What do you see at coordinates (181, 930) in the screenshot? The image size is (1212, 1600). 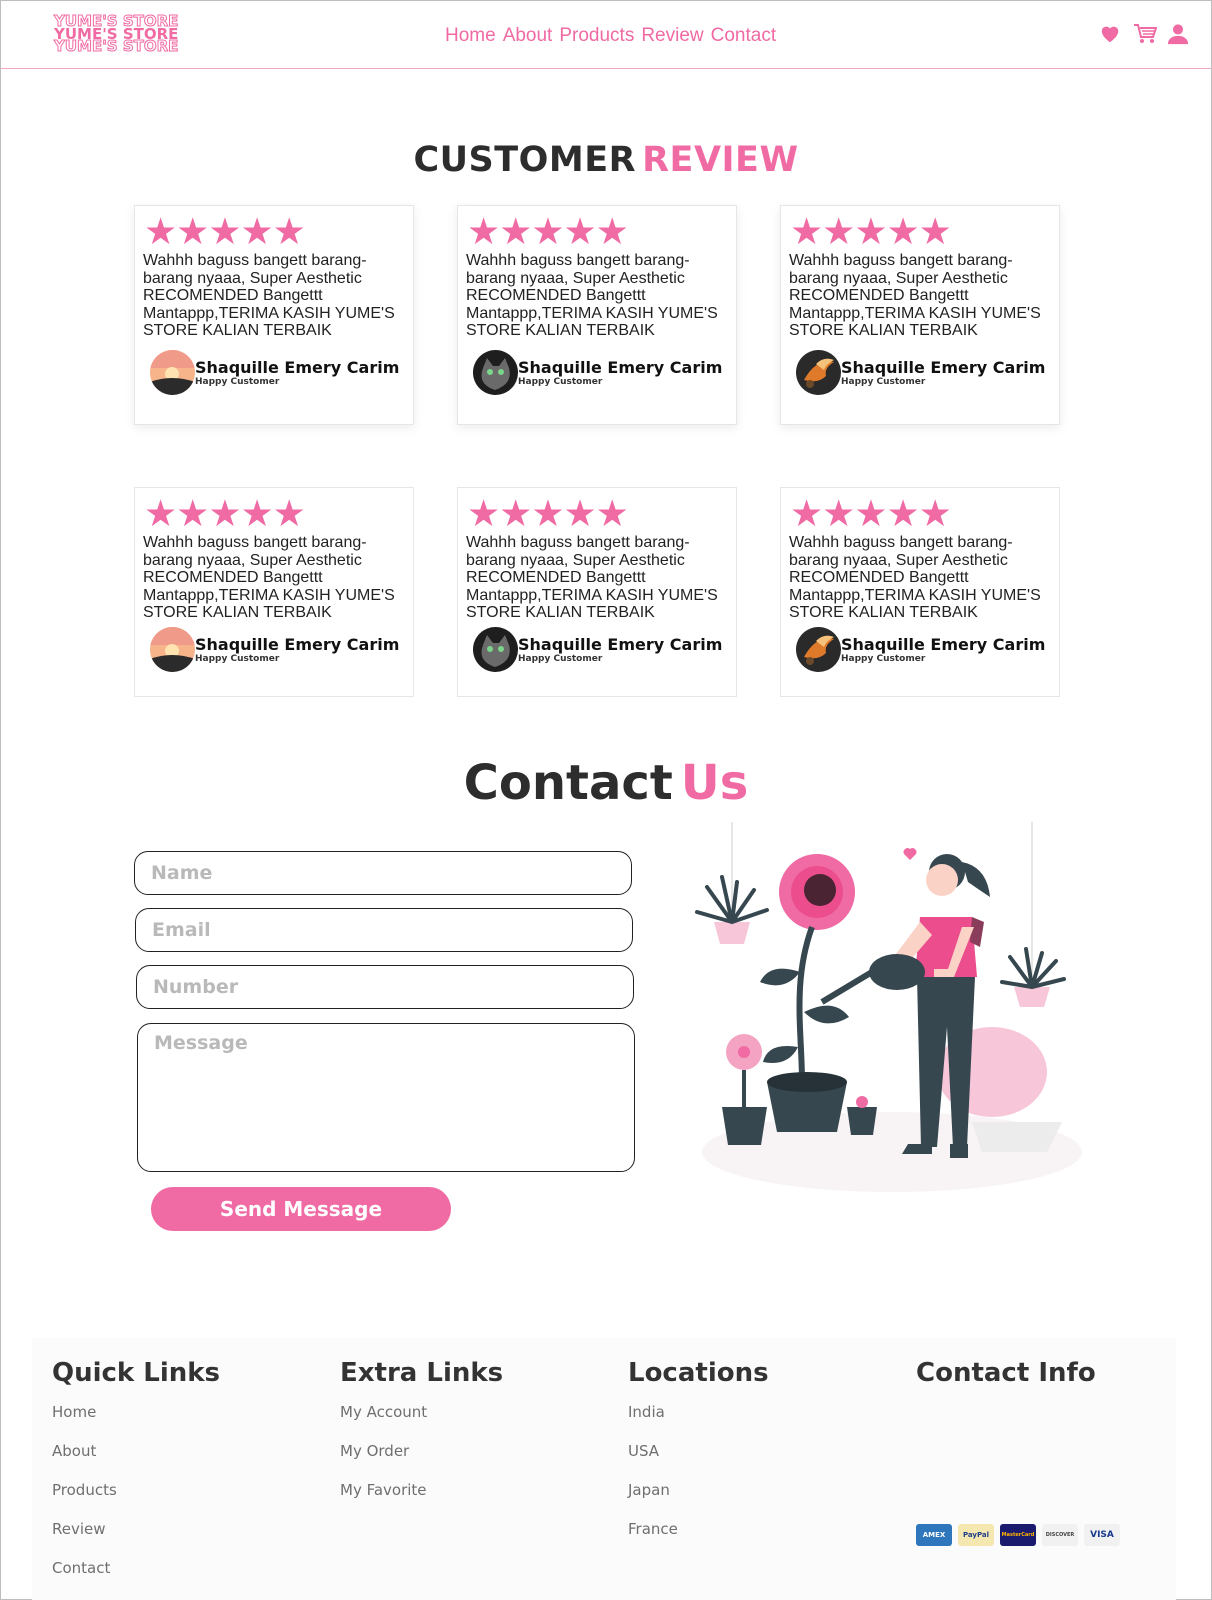 I see `email-placeholder: Email` at bounding box center [181, 930].